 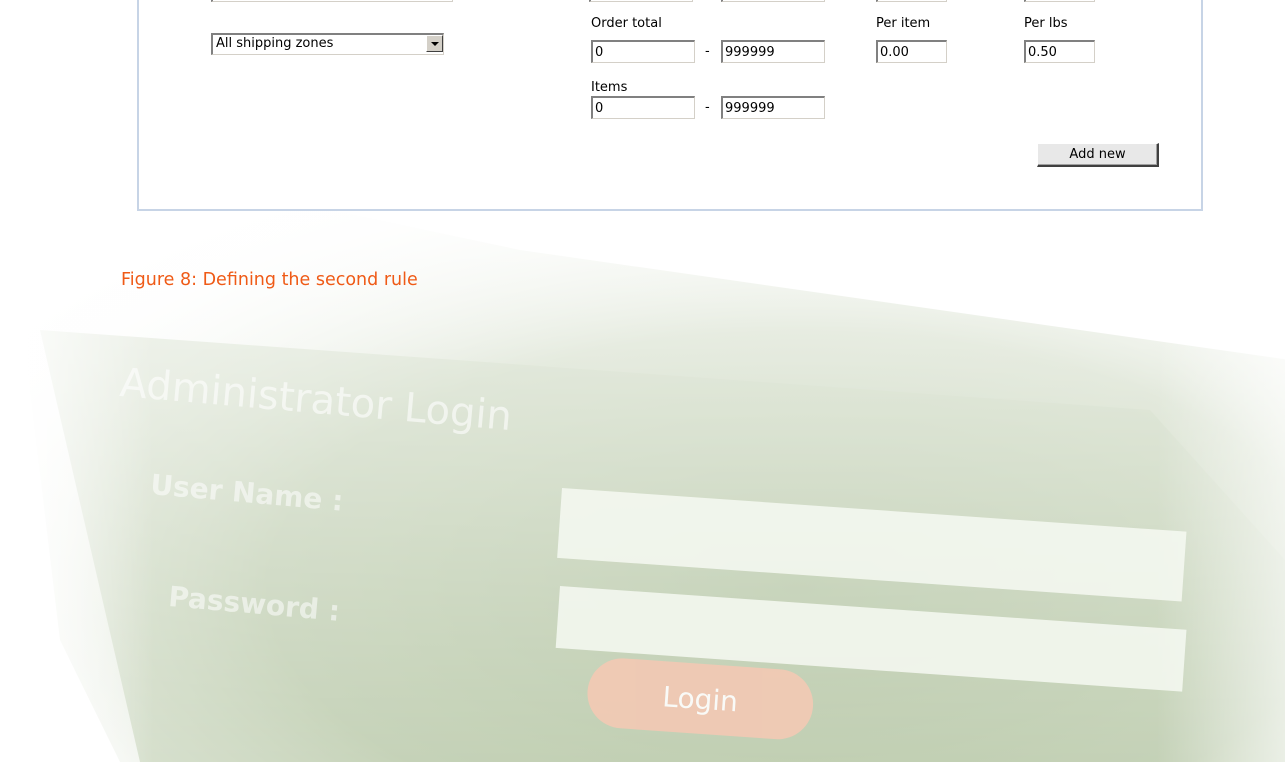 I want to click on order-total-min-input, so click(x=643, y=51).